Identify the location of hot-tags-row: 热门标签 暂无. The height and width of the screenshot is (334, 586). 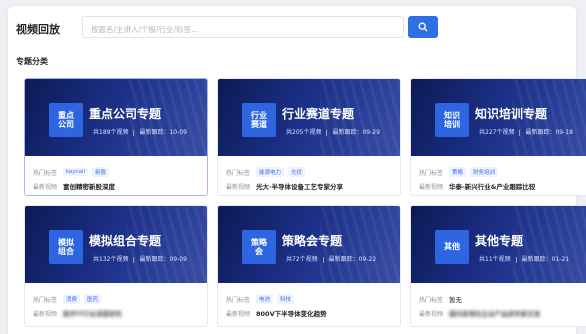
(440, 299).